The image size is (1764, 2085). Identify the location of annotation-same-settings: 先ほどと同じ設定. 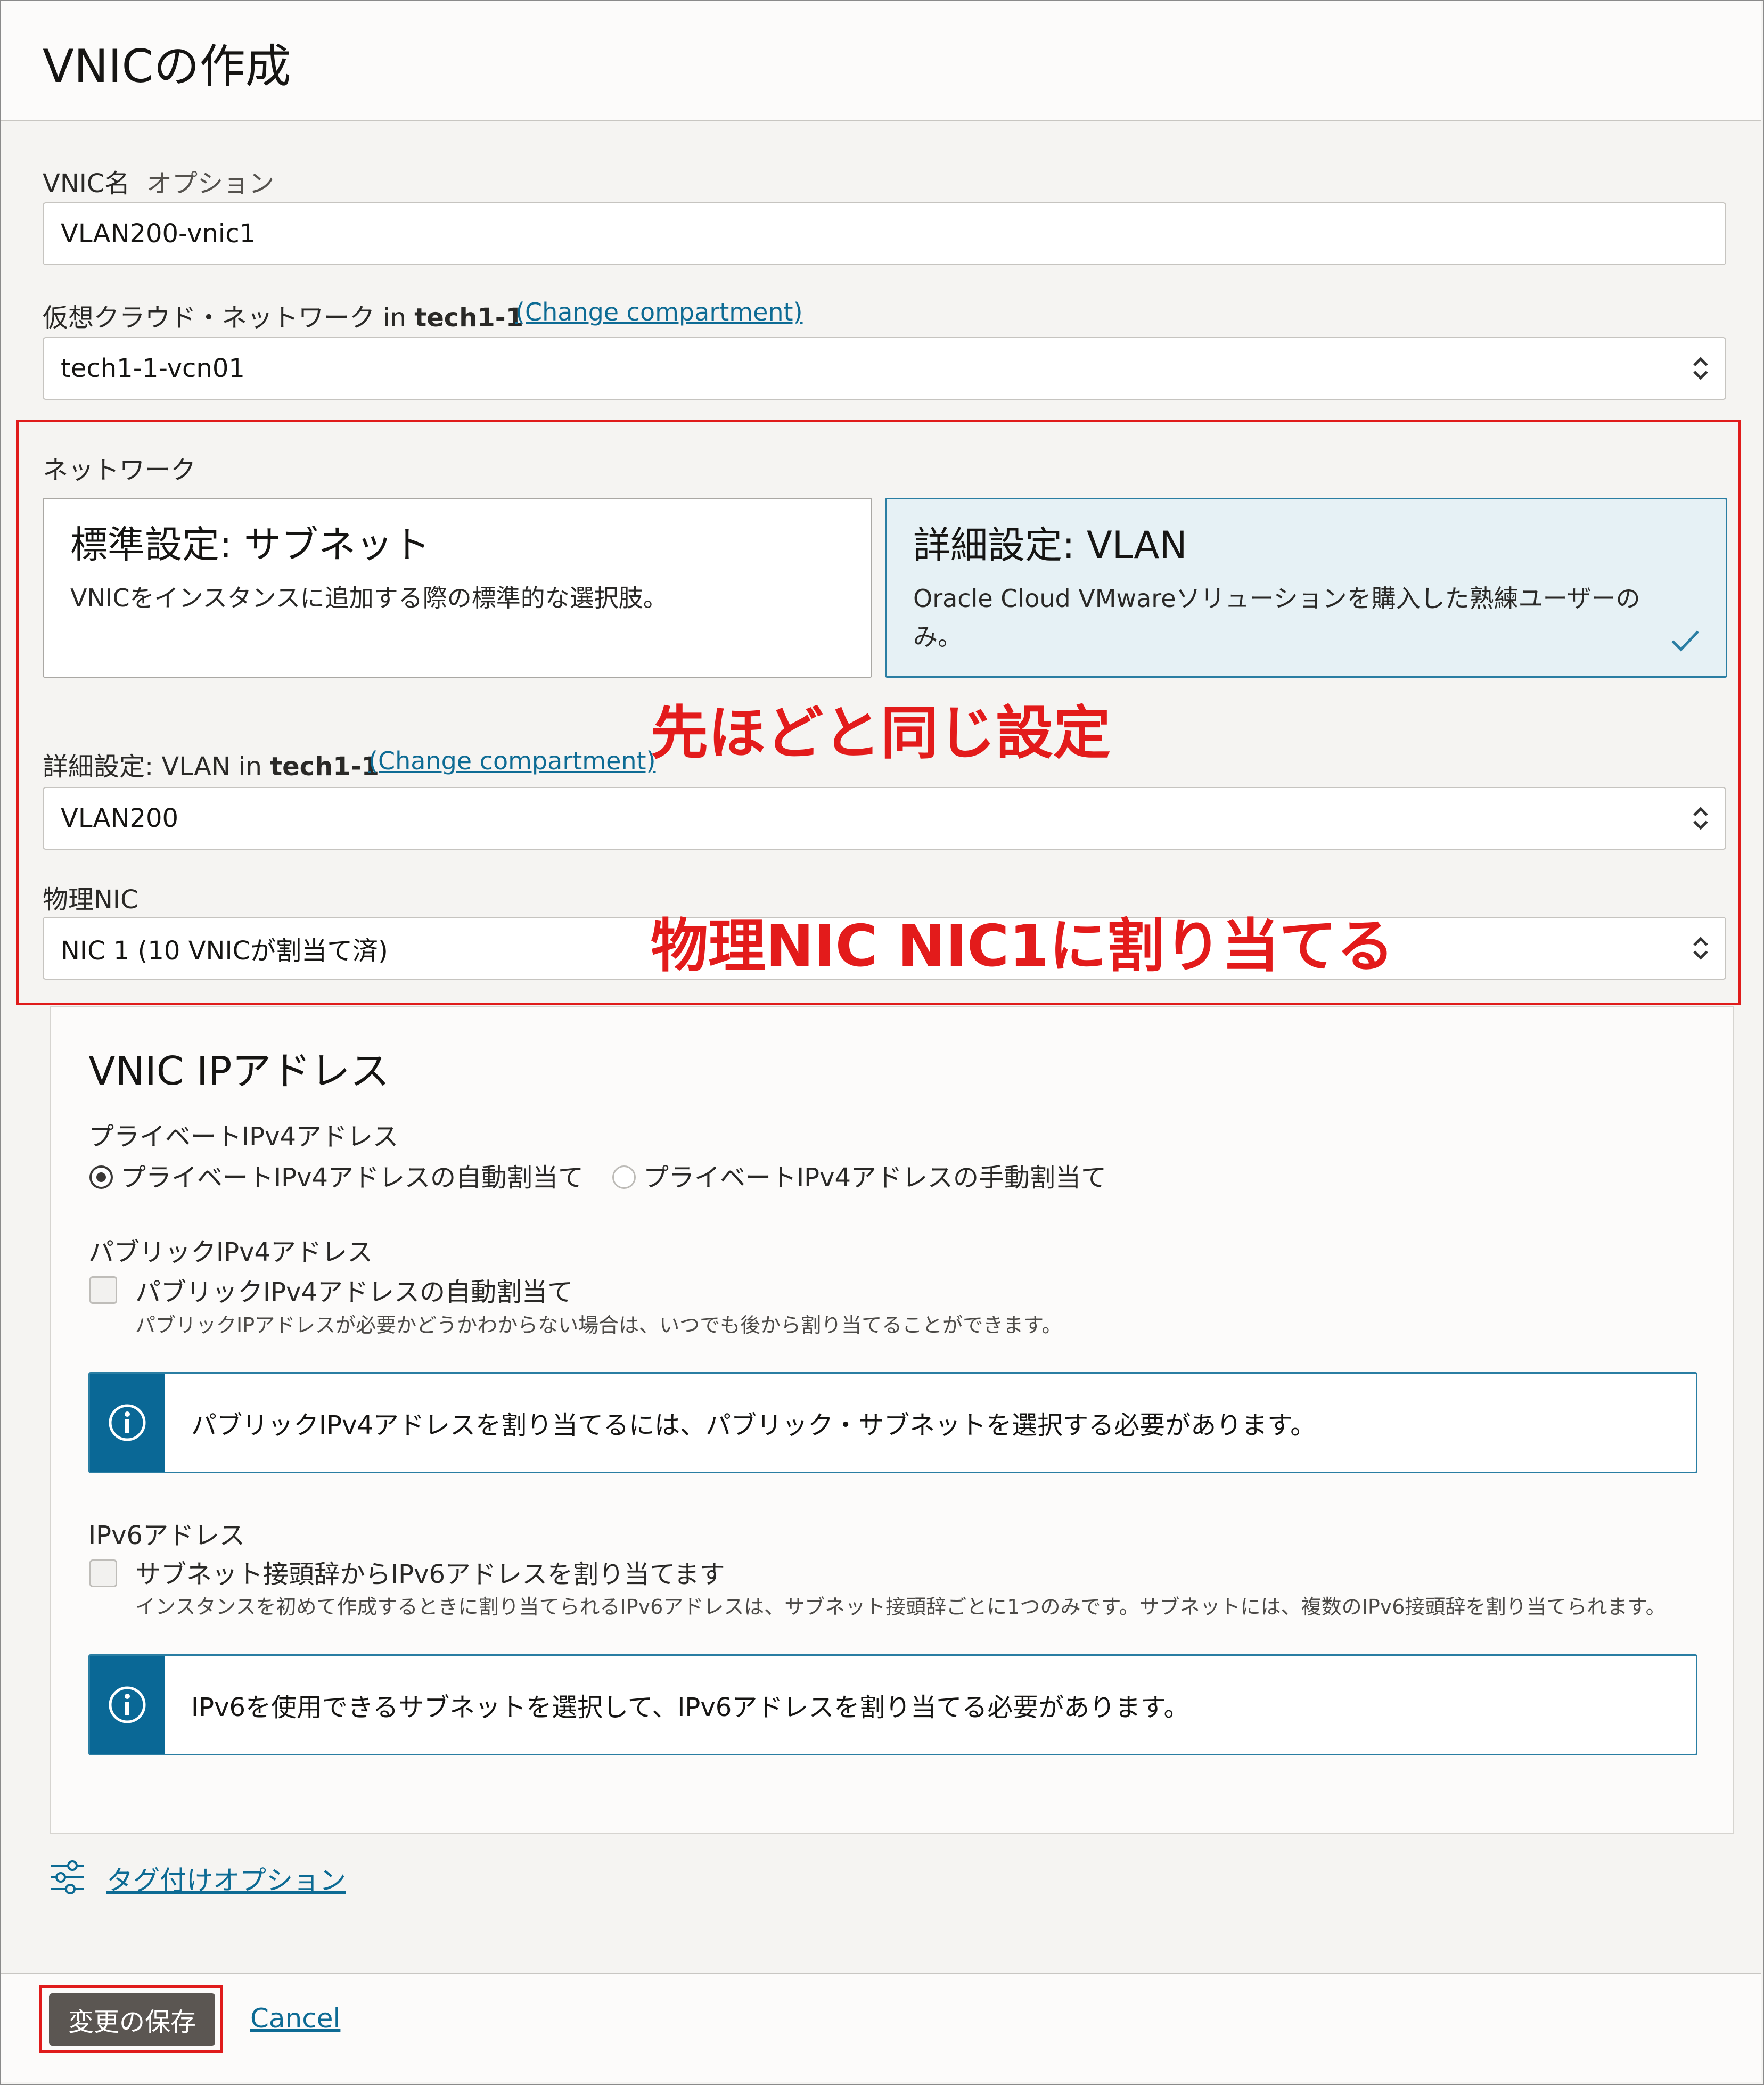
(881, 733).